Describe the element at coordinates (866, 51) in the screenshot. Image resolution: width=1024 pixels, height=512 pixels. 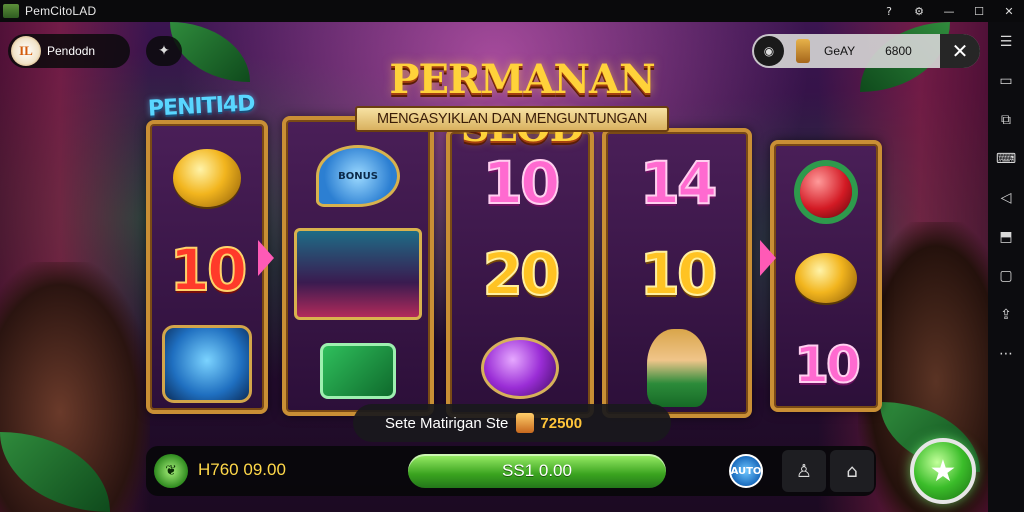
I see `balance-hud: ◉ GeAY 6800 ✕` at that location.